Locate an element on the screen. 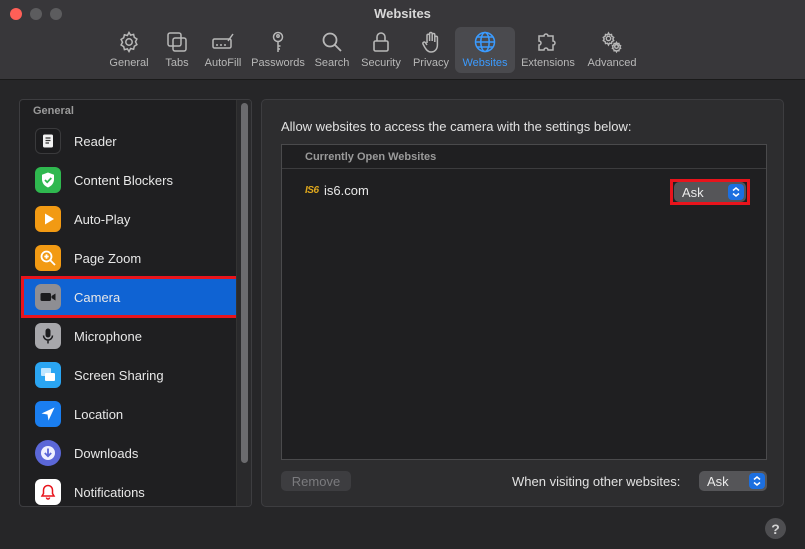 The height and width of the screenshot is (549, 805). sidebar-item-label: Auto-Play is located at coordinates (102, 219).